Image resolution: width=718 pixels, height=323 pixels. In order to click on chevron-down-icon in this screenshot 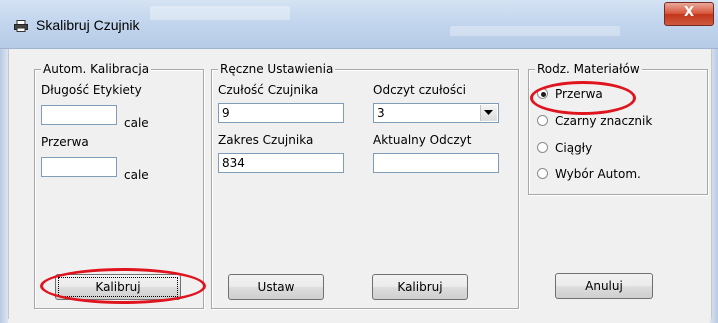, I will do `click(488, 112)`.